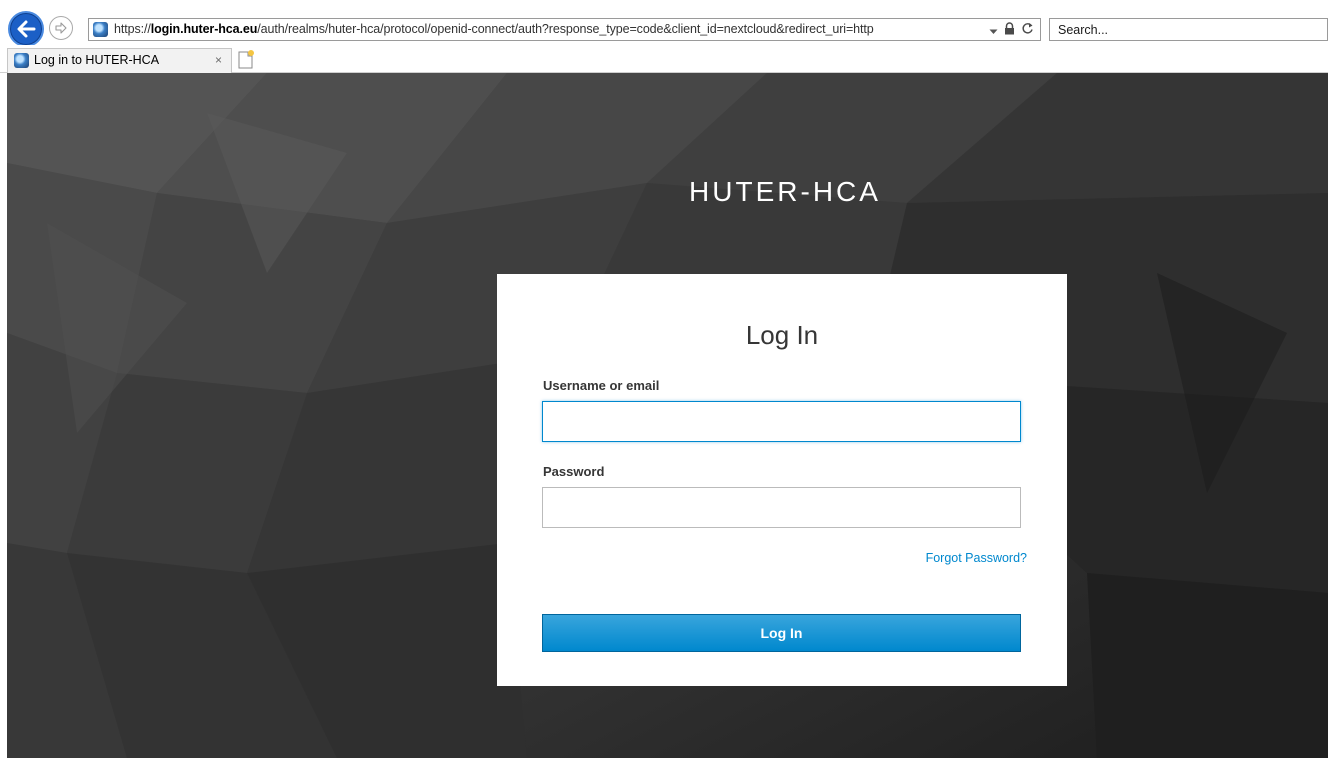  What do you see at coordinates (781, 633) in the screenshot?
I see `login-button: Log In` at bounding box center [781, 633].